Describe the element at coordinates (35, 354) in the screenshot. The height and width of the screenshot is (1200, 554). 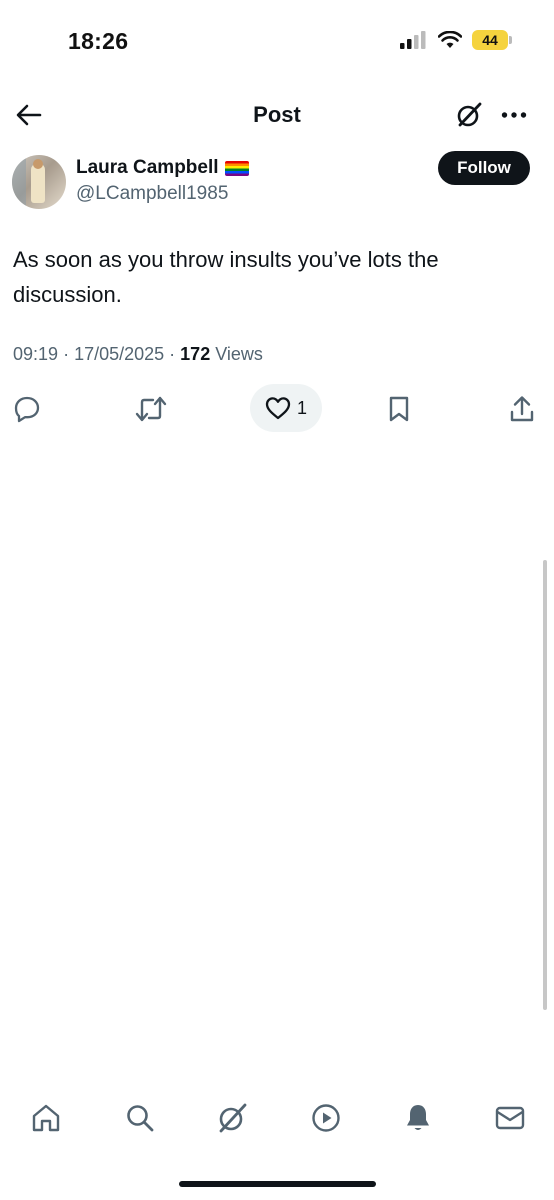
I see `post-time: 09:19` at that location.